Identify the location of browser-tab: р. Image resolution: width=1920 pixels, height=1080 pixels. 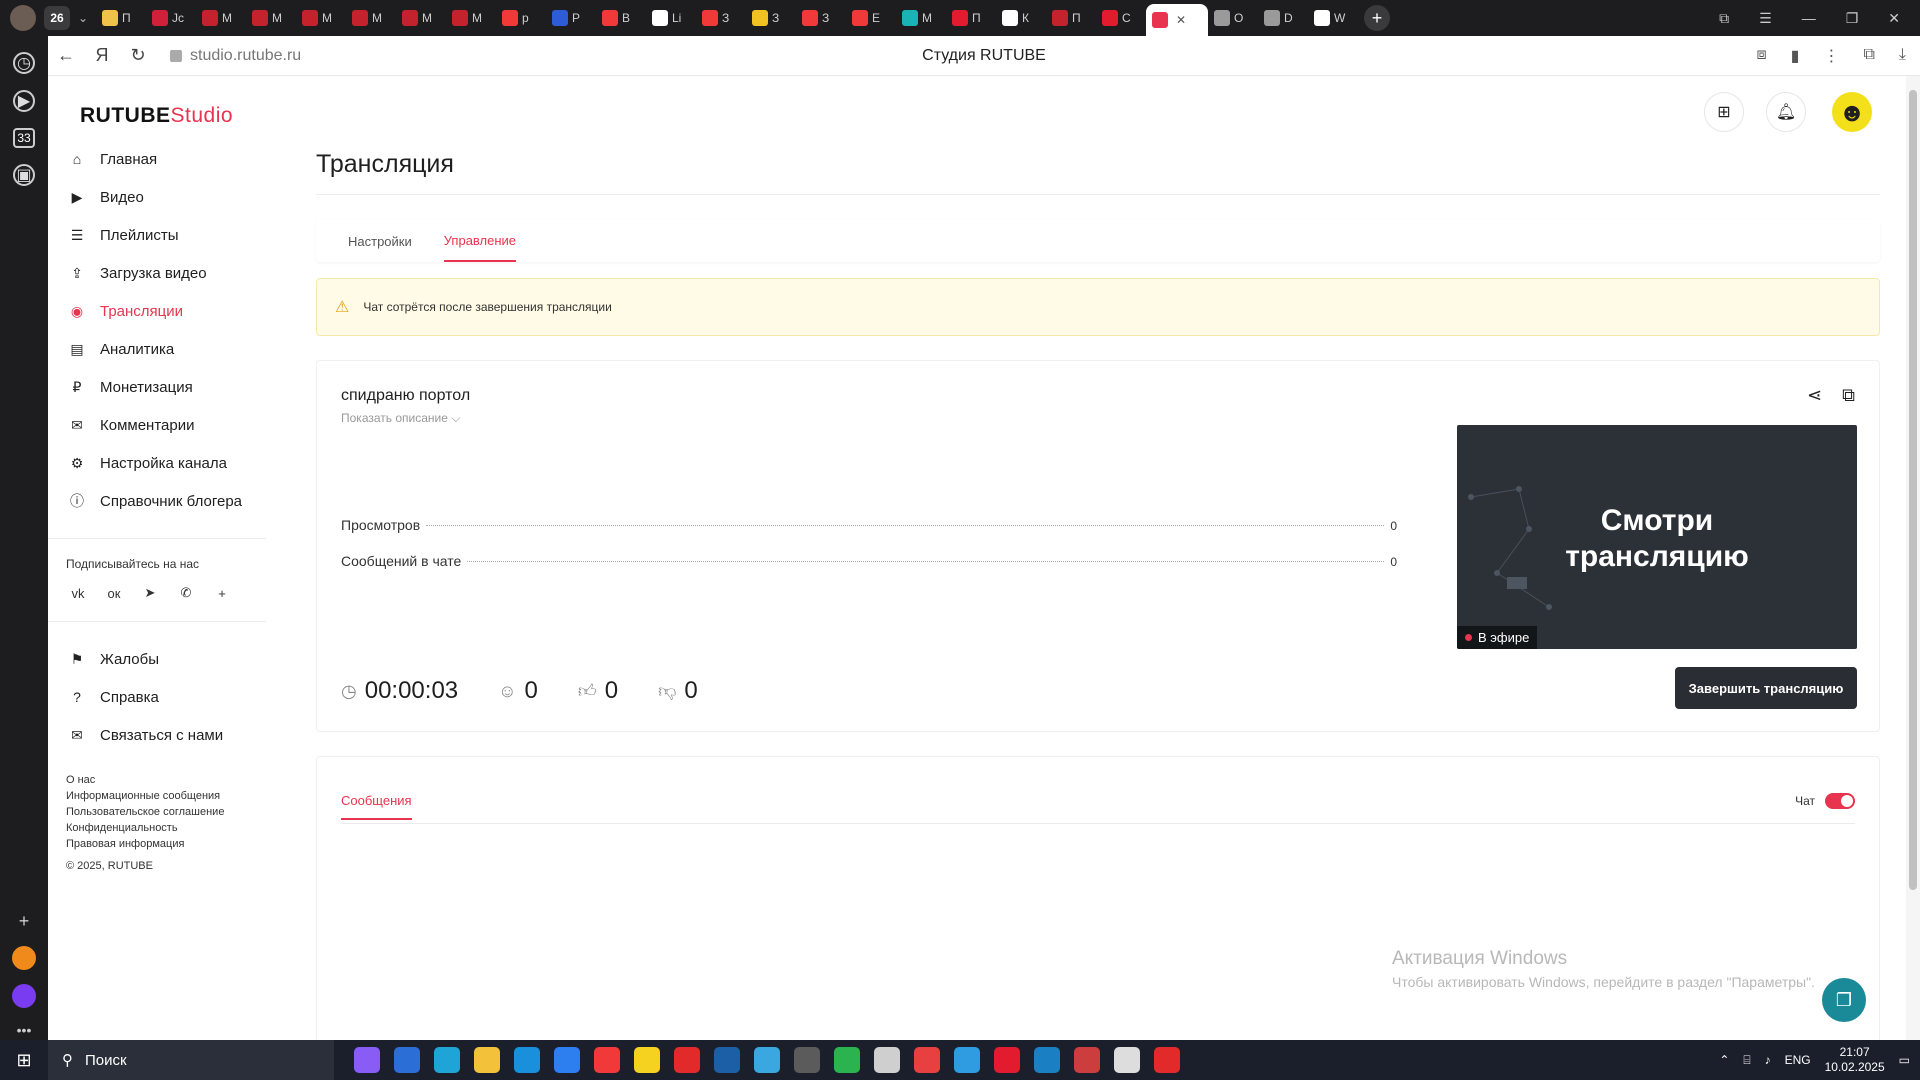
(521, 18).